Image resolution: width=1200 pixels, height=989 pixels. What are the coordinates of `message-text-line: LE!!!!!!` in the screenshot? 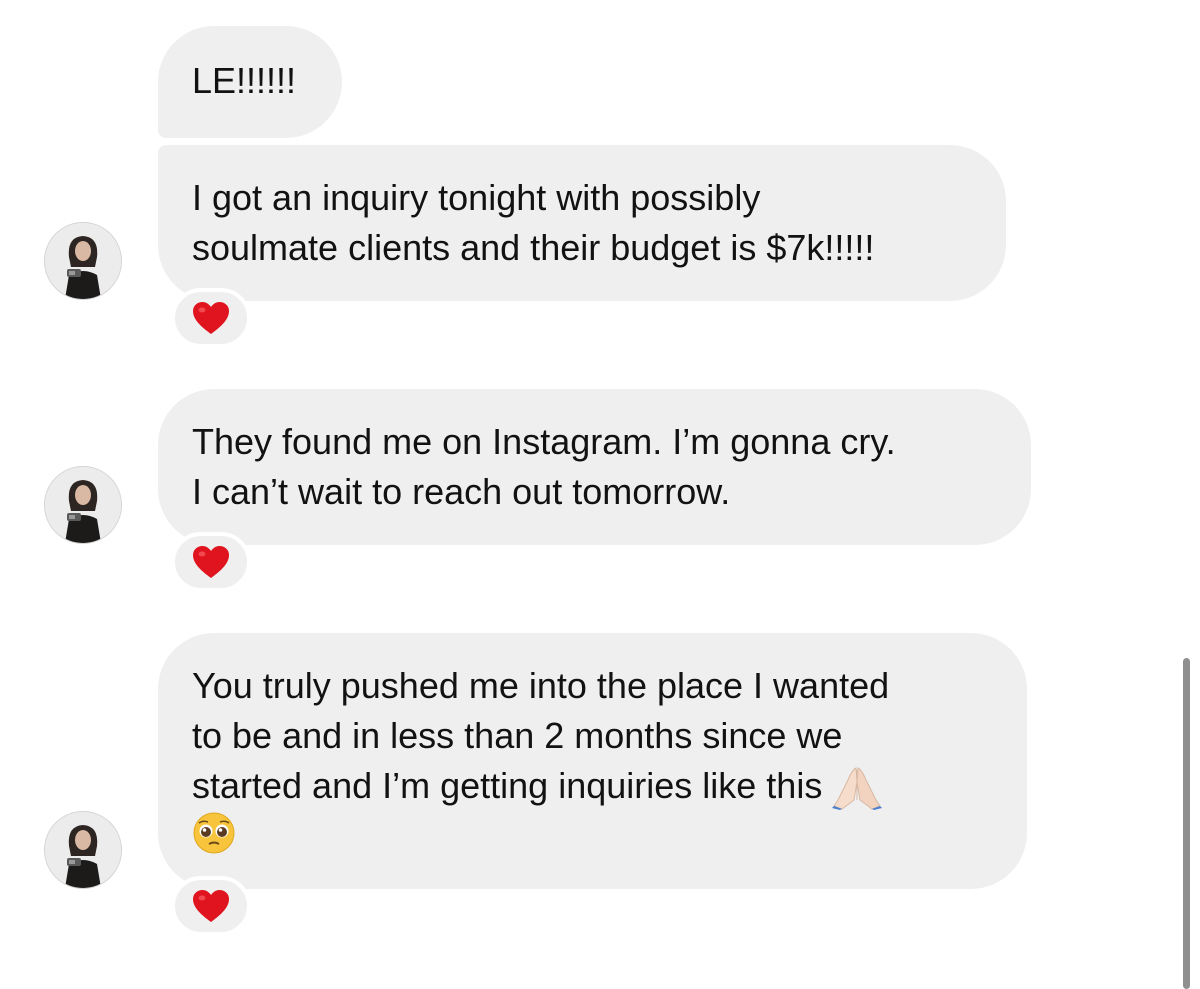 It's located at (244, 80).